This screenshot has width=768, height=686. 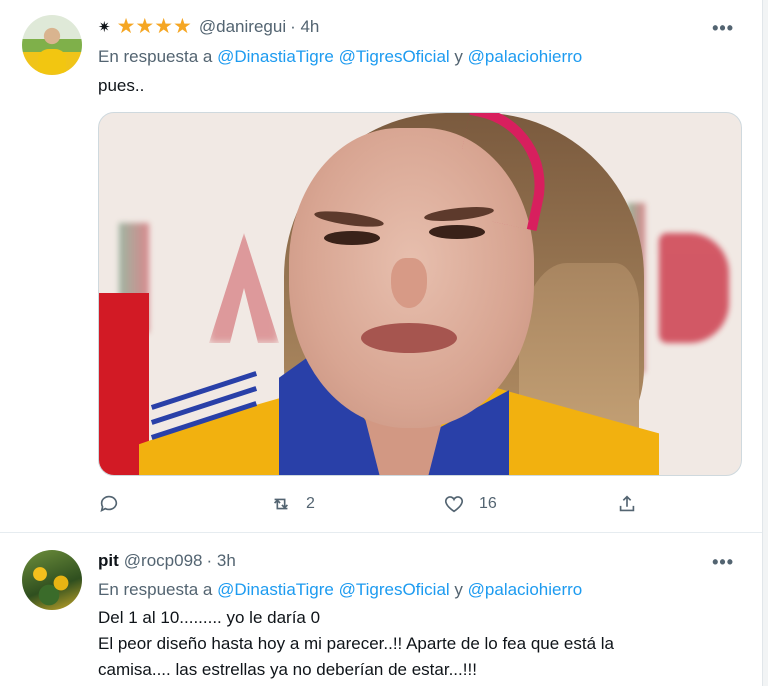 I want to click on share-button, so click(x=627, y=504).